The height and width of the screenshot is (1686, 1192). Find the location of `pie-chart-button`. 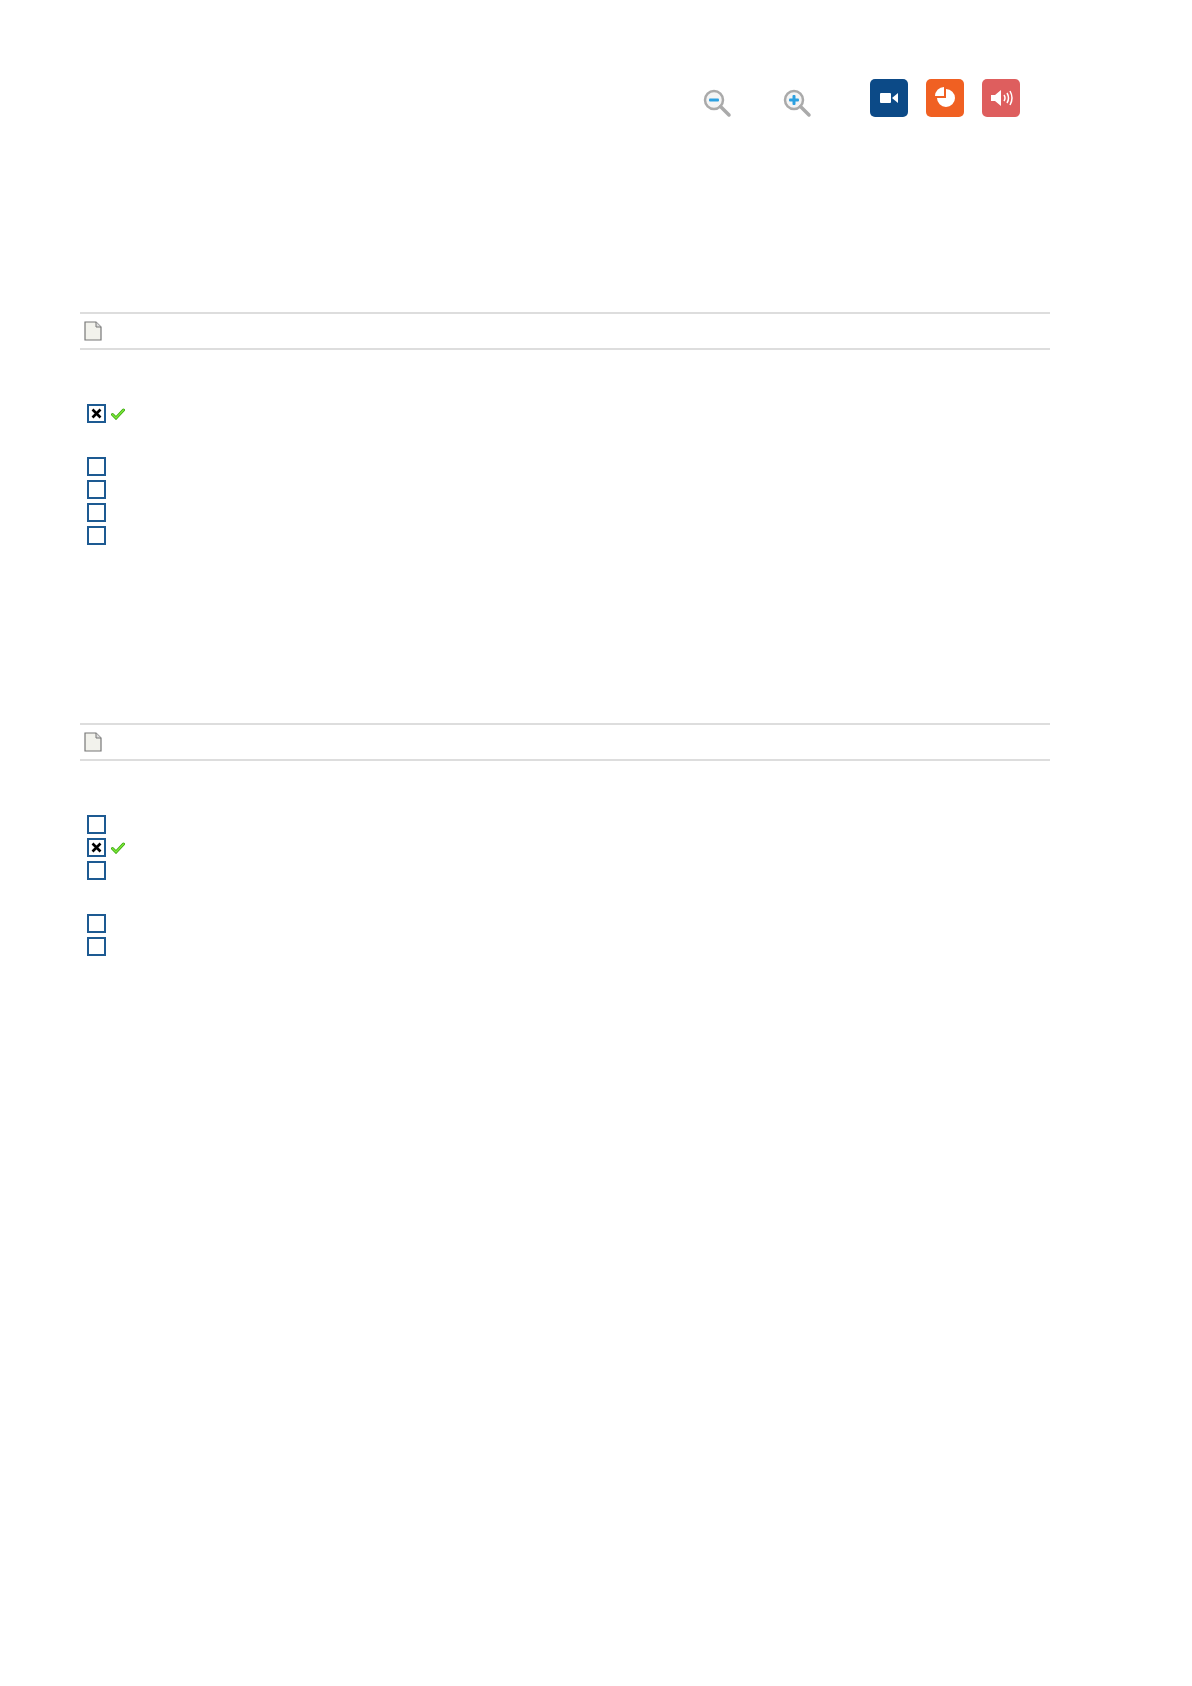

pie-chart-button is located at coordinates (945, 98).